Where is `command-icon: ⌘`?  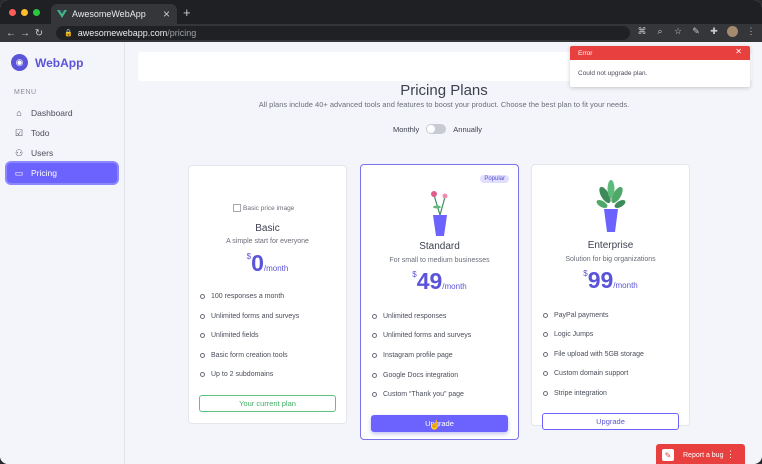 command-icon: ⌘ is located at coordinates (642, 31).